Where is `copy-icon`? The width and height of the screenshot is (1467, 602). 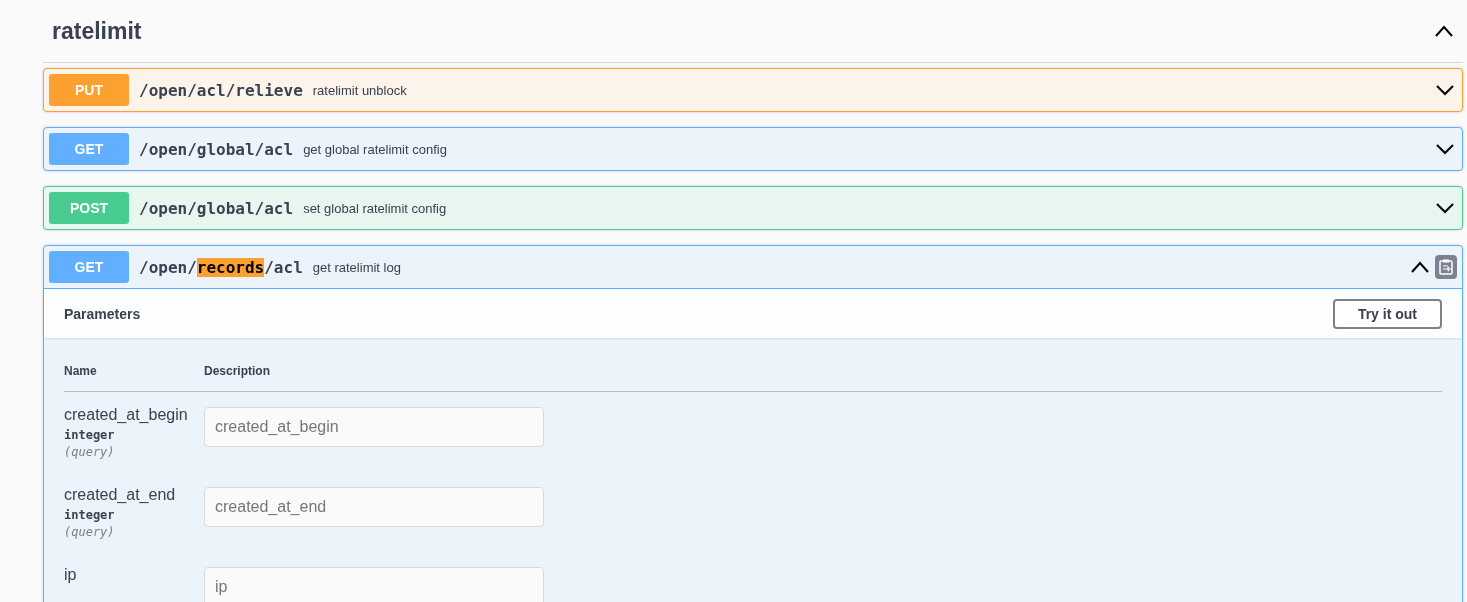
copy-icon is located at coordinates (1446, 267).